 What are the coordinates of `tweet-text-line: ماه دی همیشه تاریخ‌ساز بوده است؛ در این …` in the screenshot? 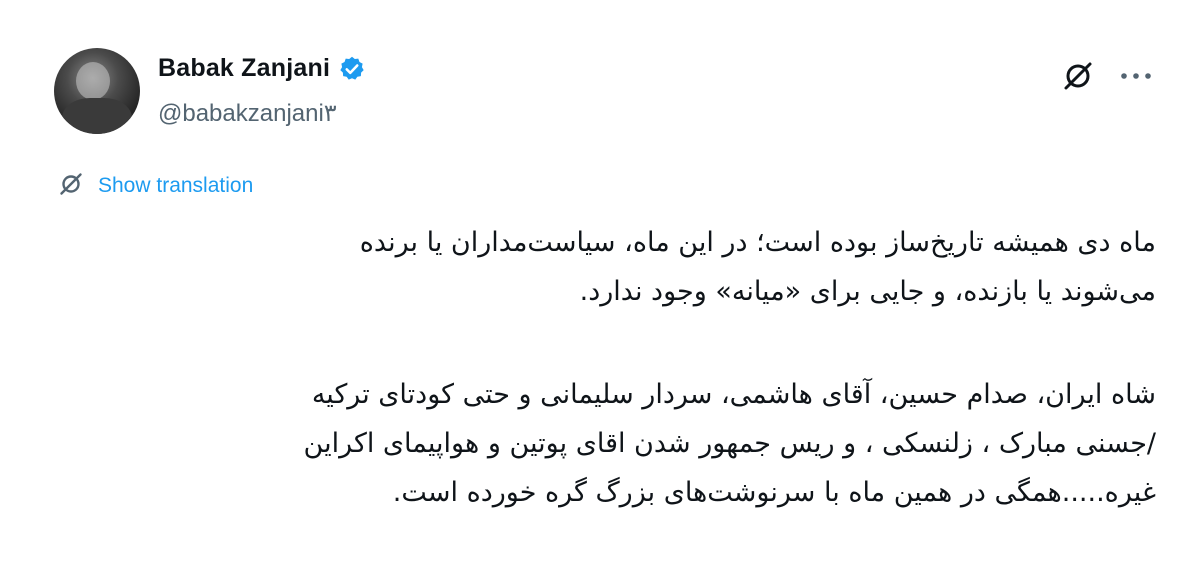 It's located at (757, 242).